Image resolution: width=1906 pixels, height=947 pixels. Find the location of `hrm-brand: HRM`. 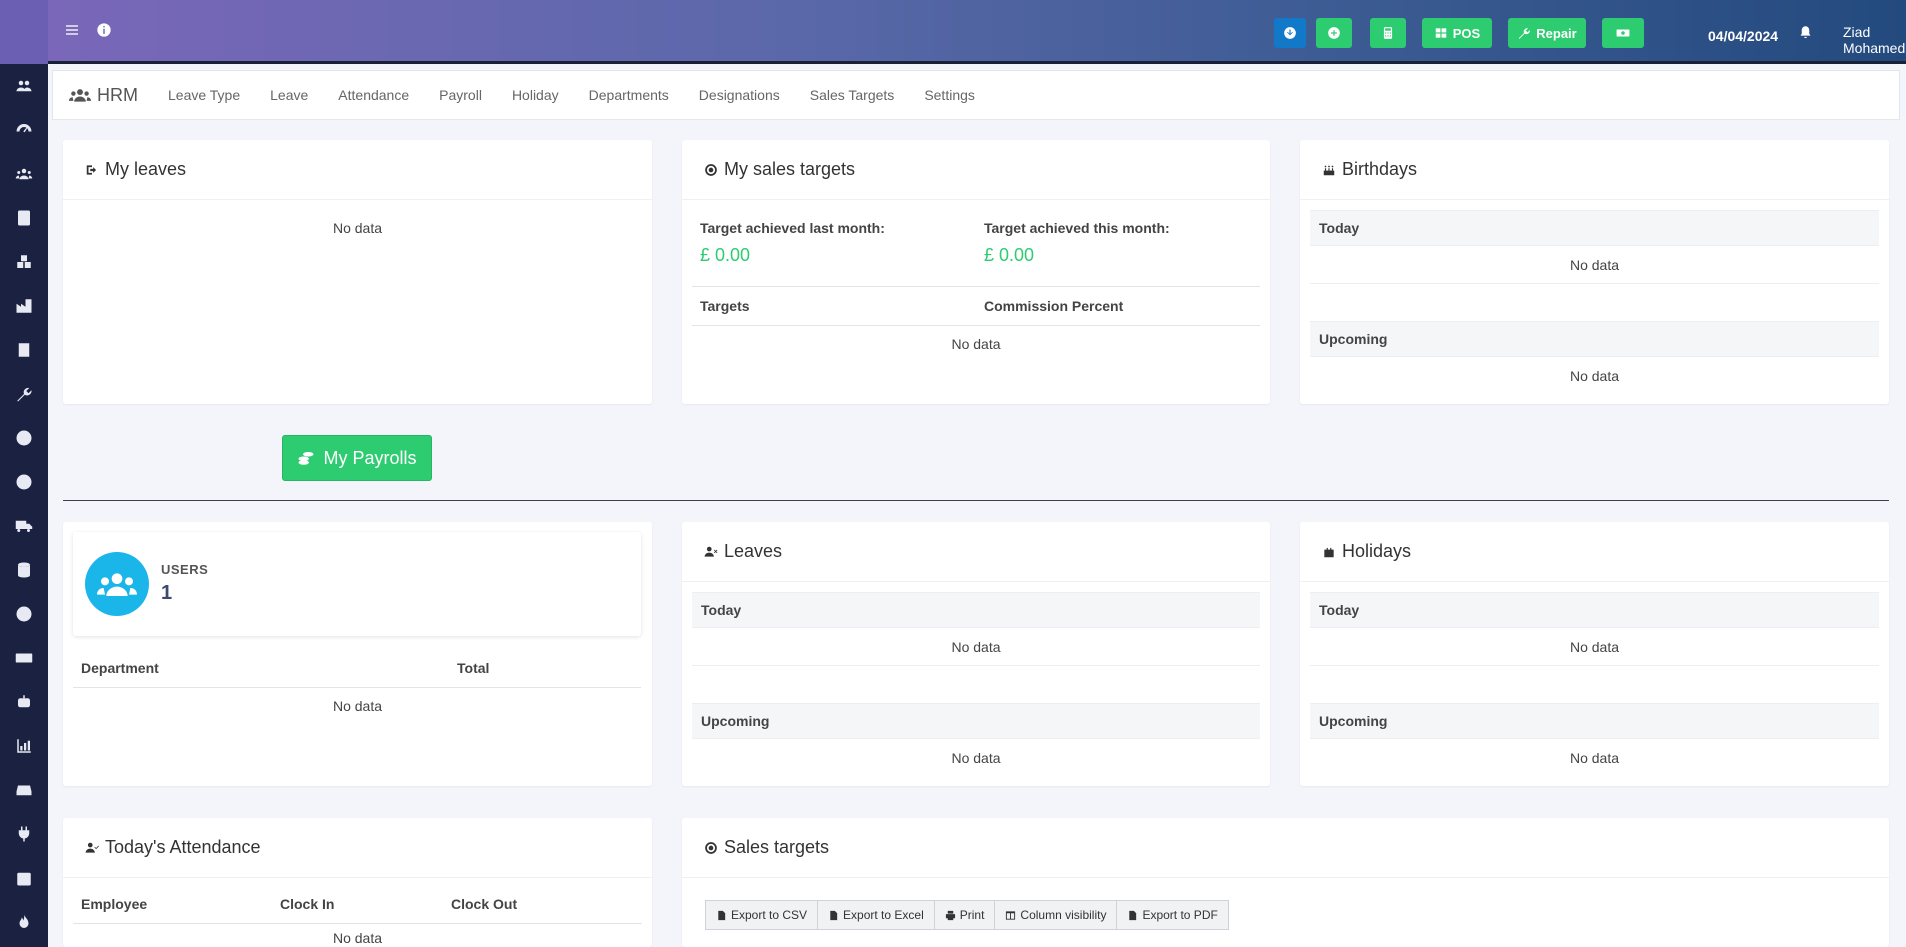

hrm-brand: HRM is located at coordinates (103, 95).